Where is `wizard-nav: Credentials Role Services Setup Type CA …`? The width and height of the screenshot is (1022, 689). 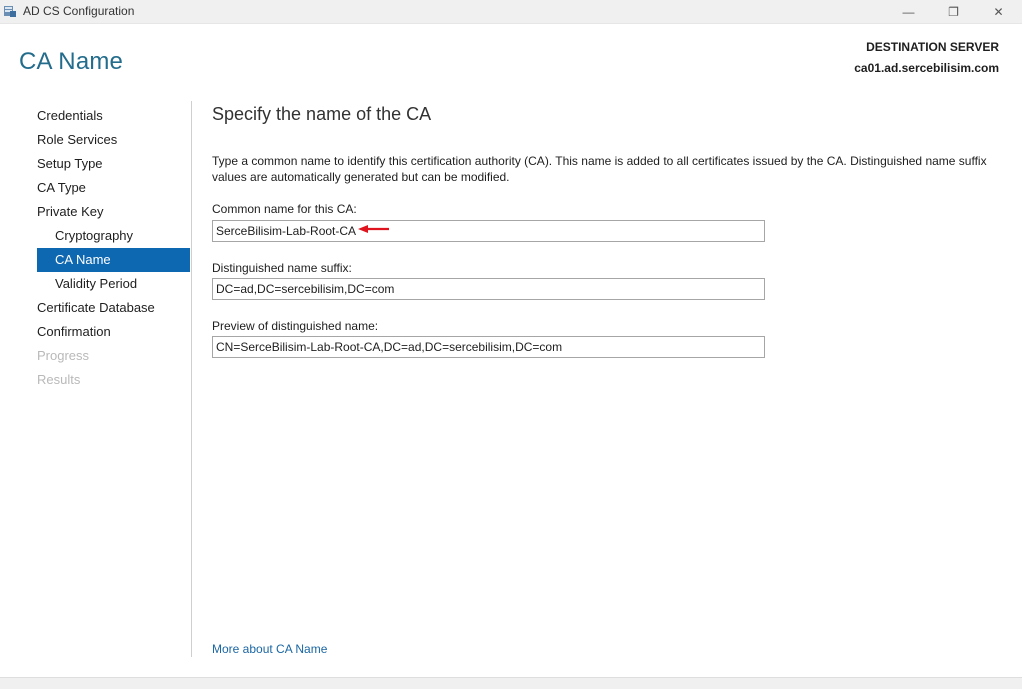 wizard-nav: Credentials Role Services Setup Type CA … is located at coordinates (113, 248).